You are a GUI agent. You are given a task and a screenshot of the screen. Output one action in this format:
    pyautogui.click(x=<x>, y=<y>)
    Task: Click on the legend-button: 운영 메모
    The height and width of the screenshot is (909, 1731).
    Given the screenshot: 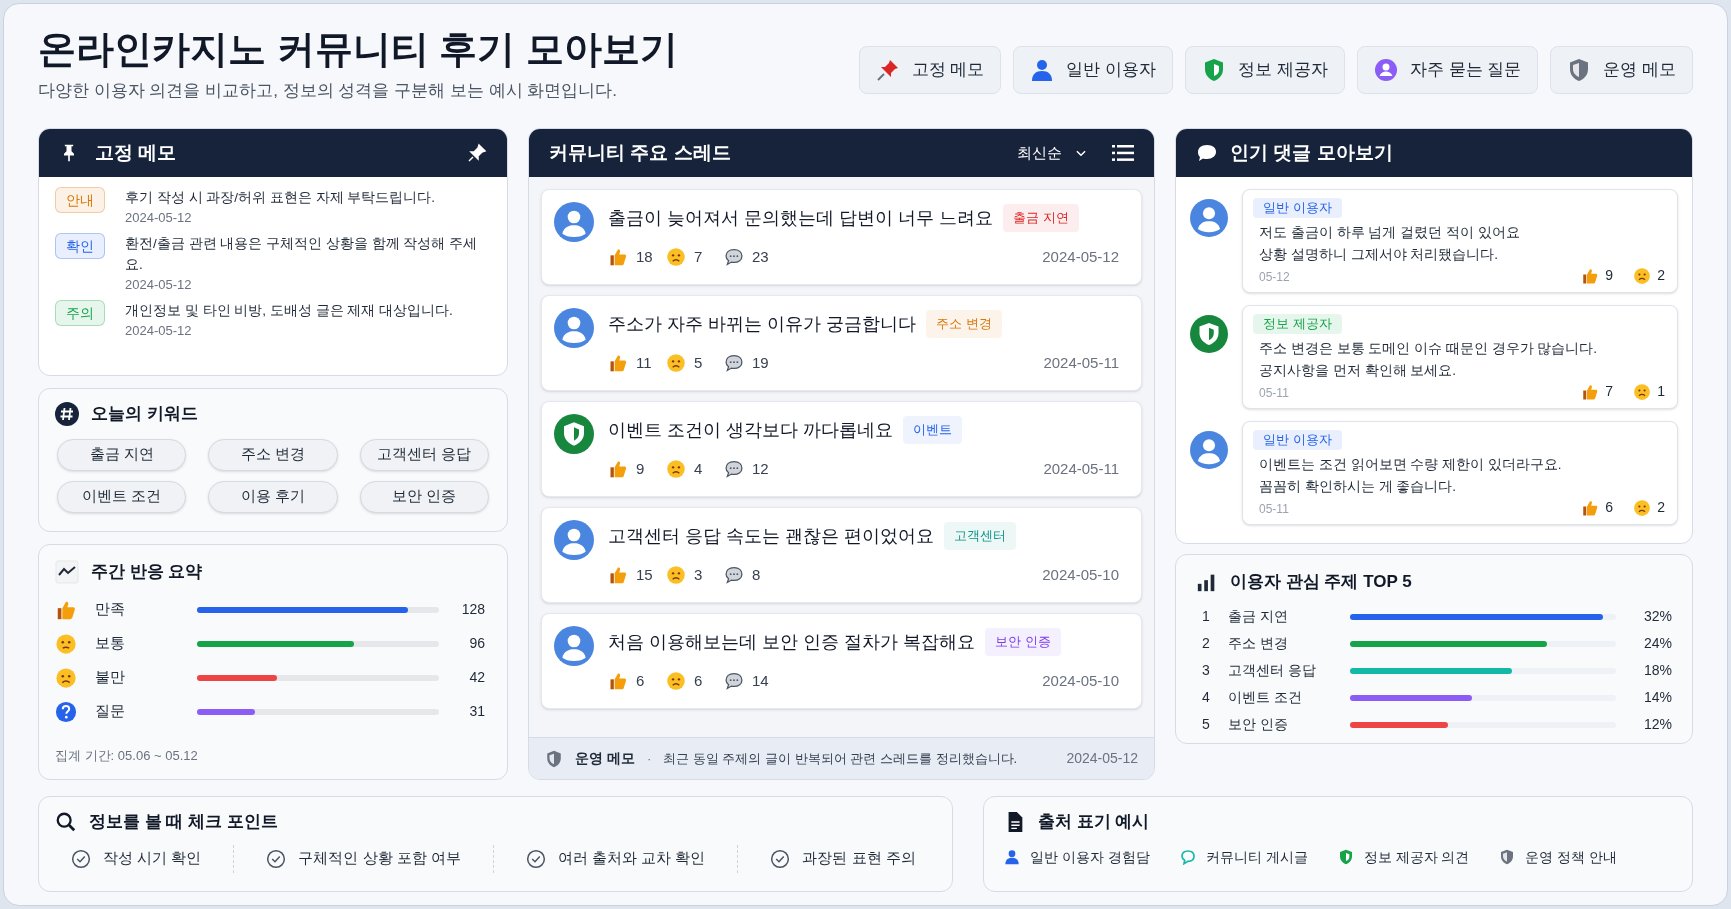 What is the action you would take?
    pyautogui.click(x=1621, y=70)
    